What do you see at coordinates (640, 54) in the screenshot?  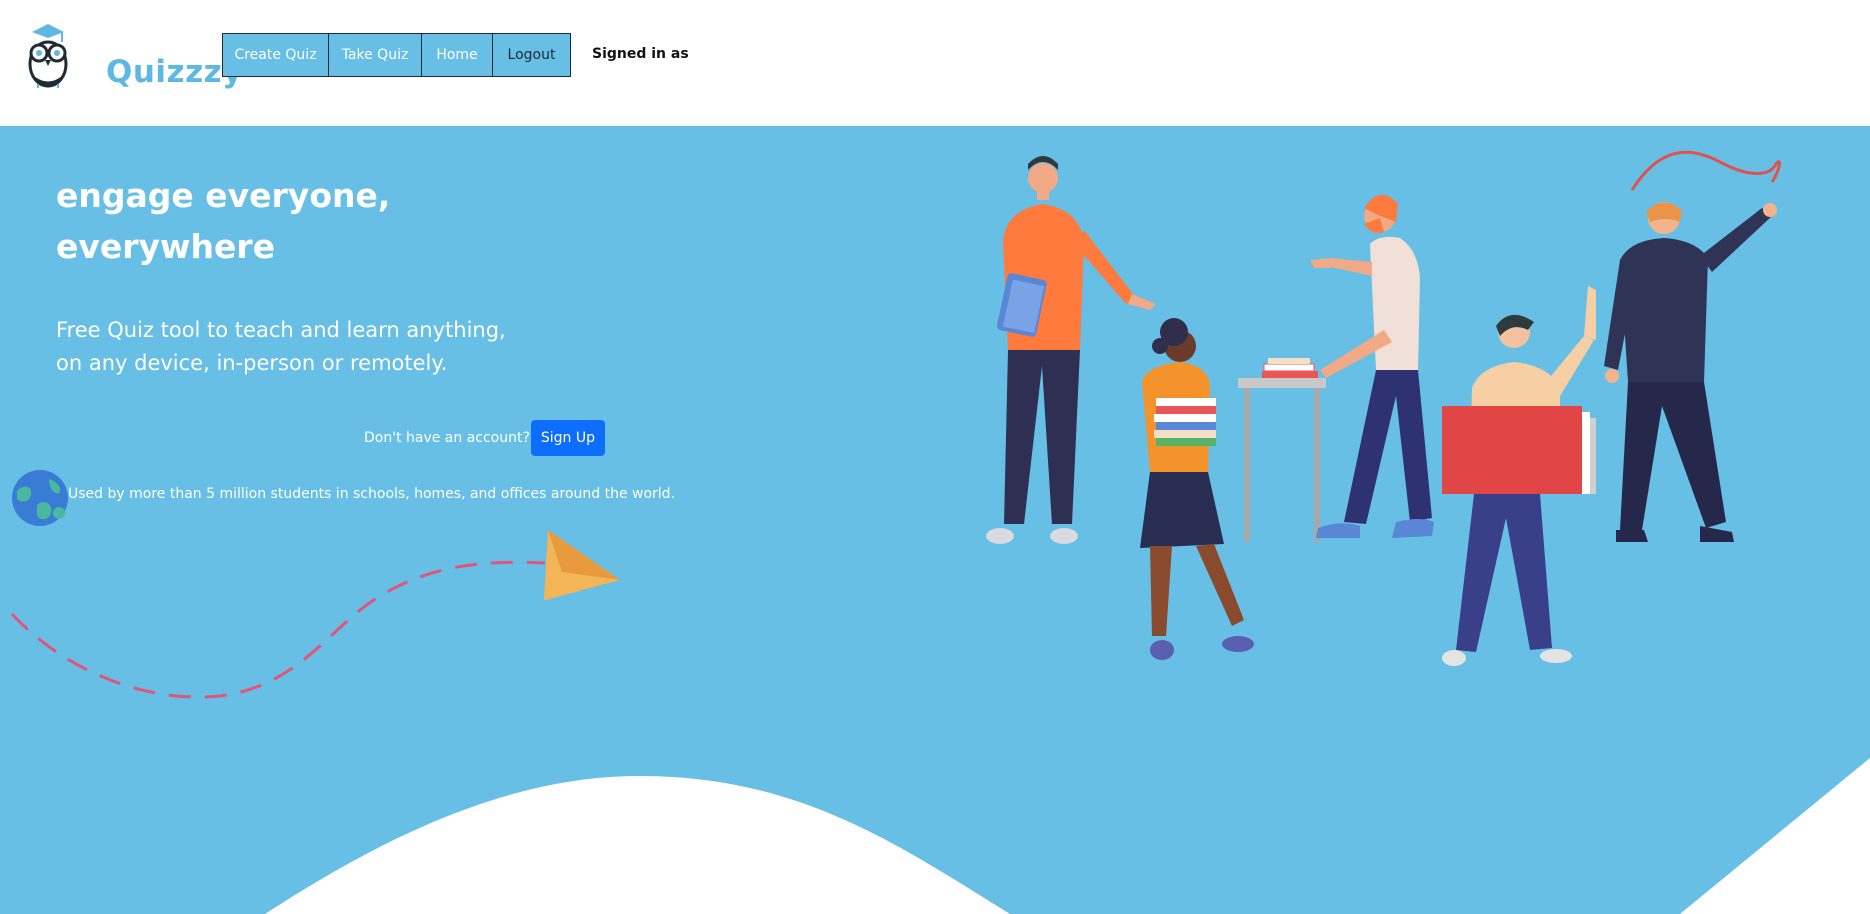 I see `signed-in-label: Signed in as` at bounding box center [640, 54].